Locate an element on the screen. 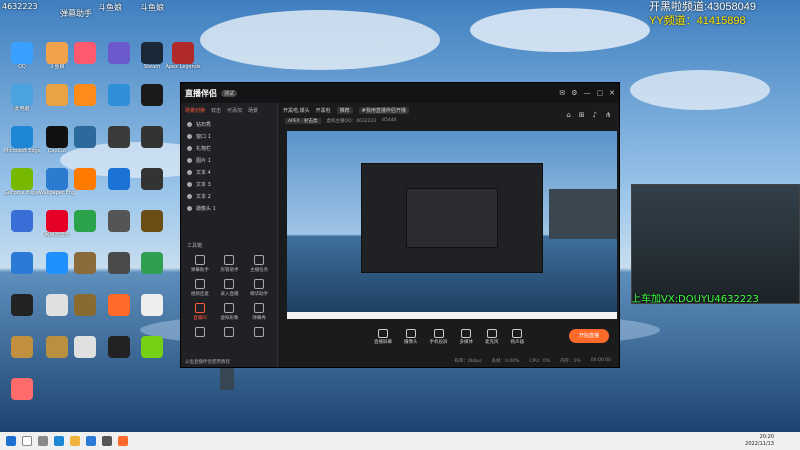  gift-icon: ⌂ is located at coordinates (568, 115).